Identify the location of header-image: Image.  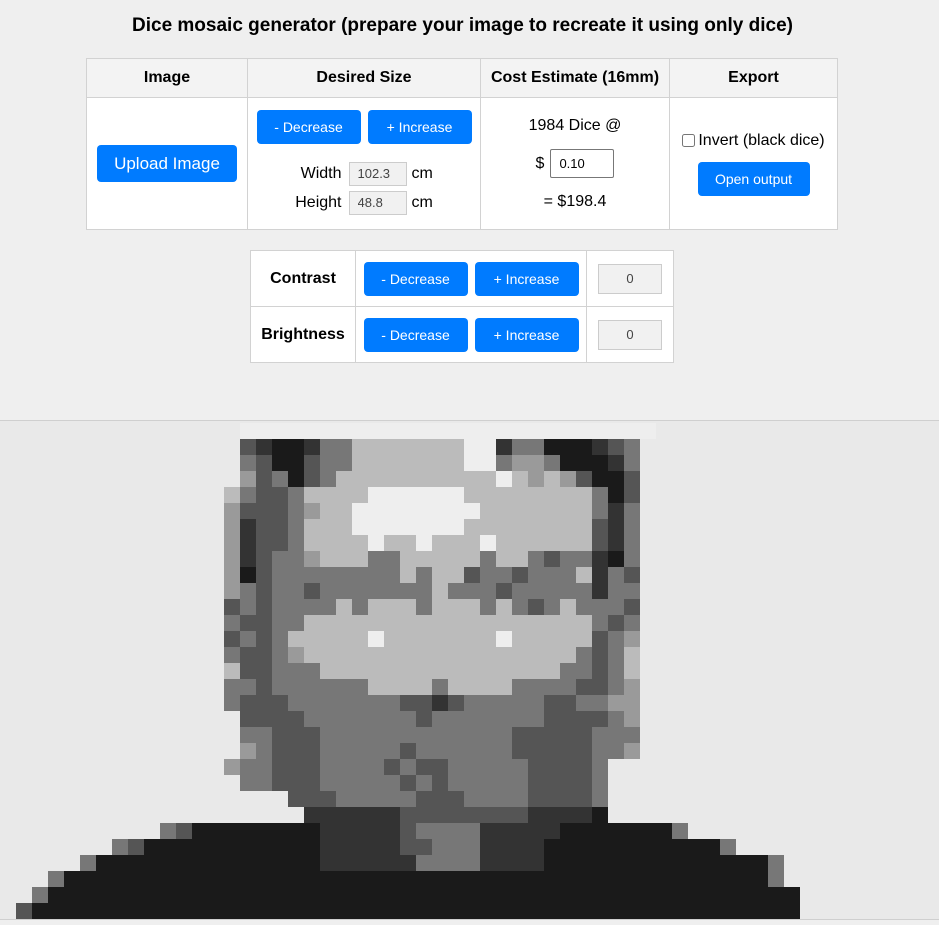
(167, 78).